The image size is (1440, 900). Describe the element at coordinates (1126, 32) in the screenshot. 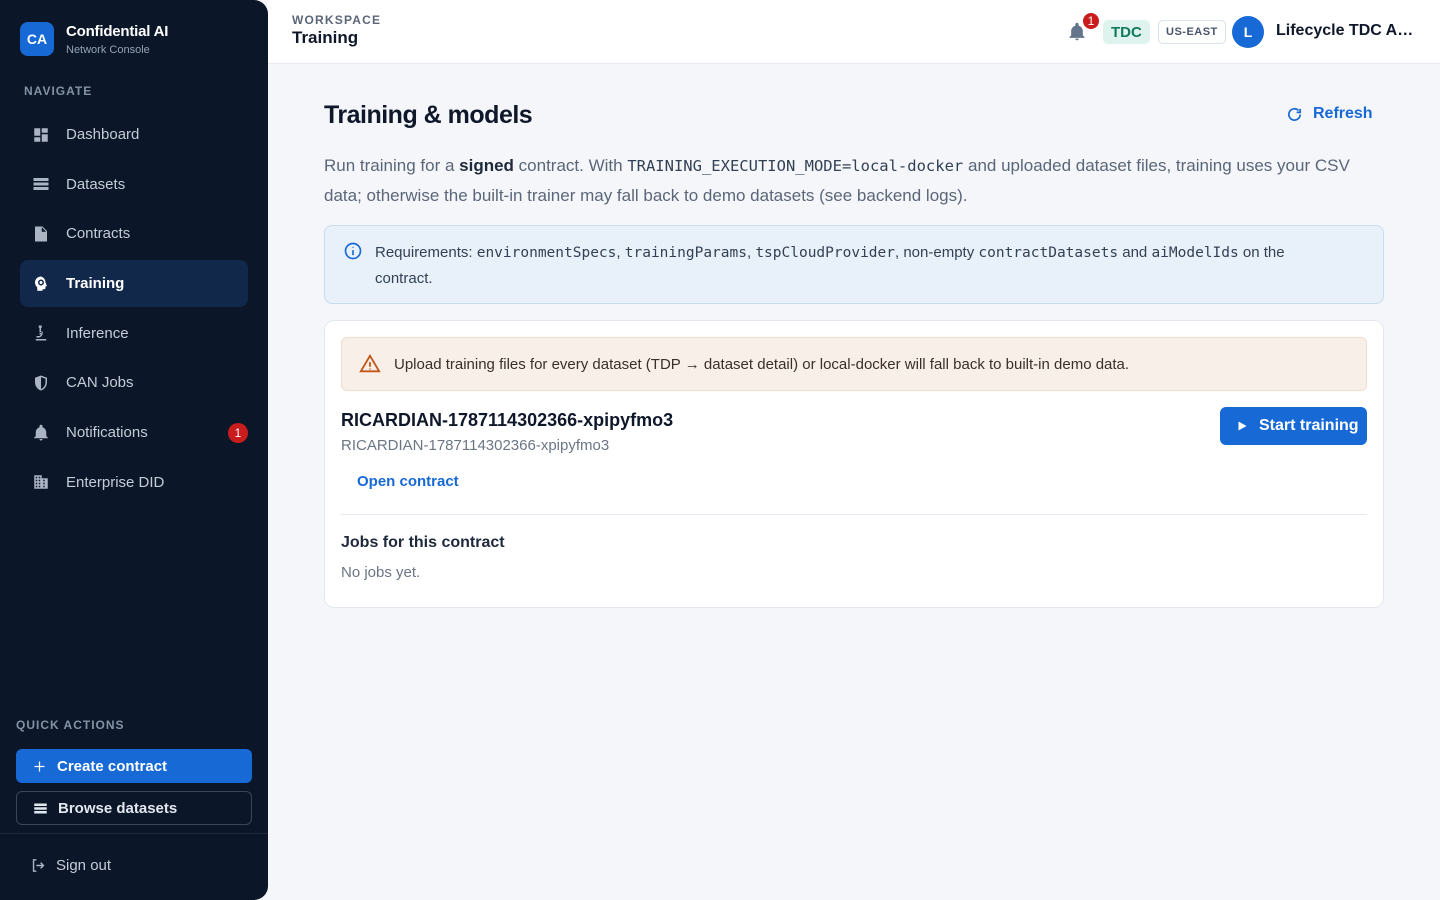

I see `org-chip: TDC` at that location.